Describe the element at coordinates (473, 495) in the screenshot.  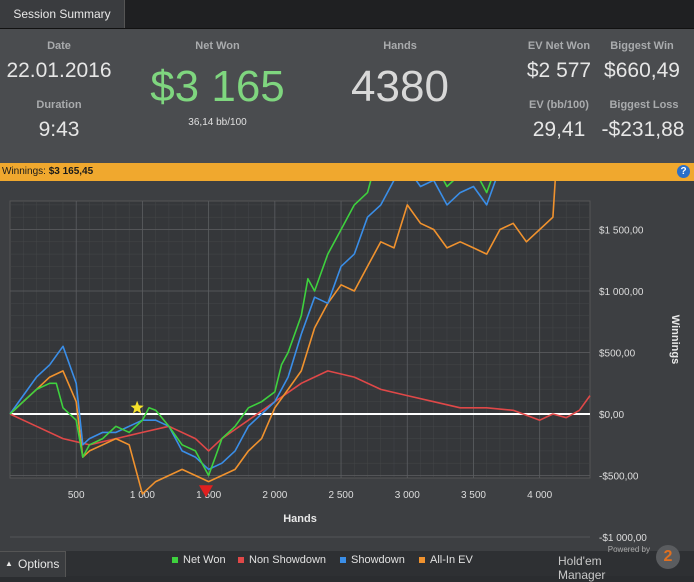
I see `x-tick-label: 3 500` at that location.